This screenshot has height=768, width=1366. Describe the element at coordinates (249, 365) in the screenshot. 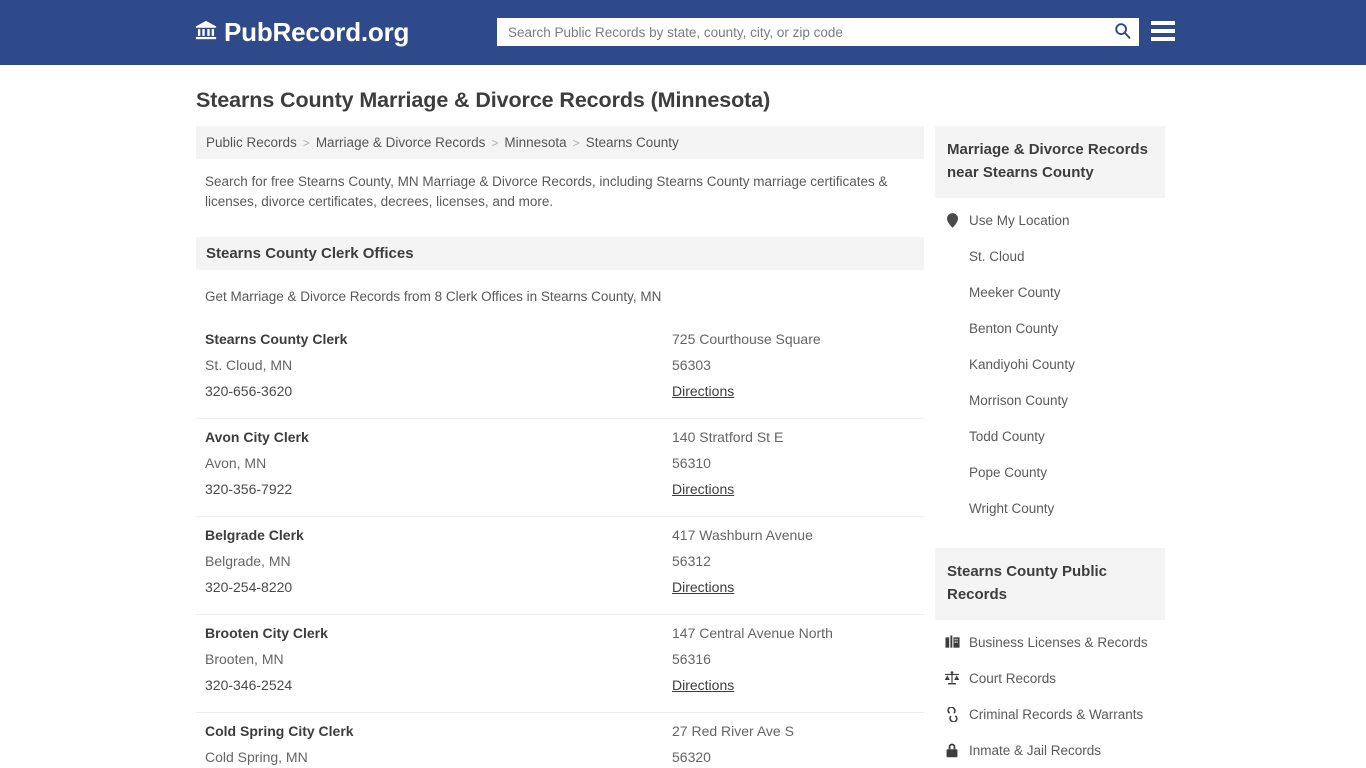

I see `office-city-state: St. Cloud, MN` at that location.